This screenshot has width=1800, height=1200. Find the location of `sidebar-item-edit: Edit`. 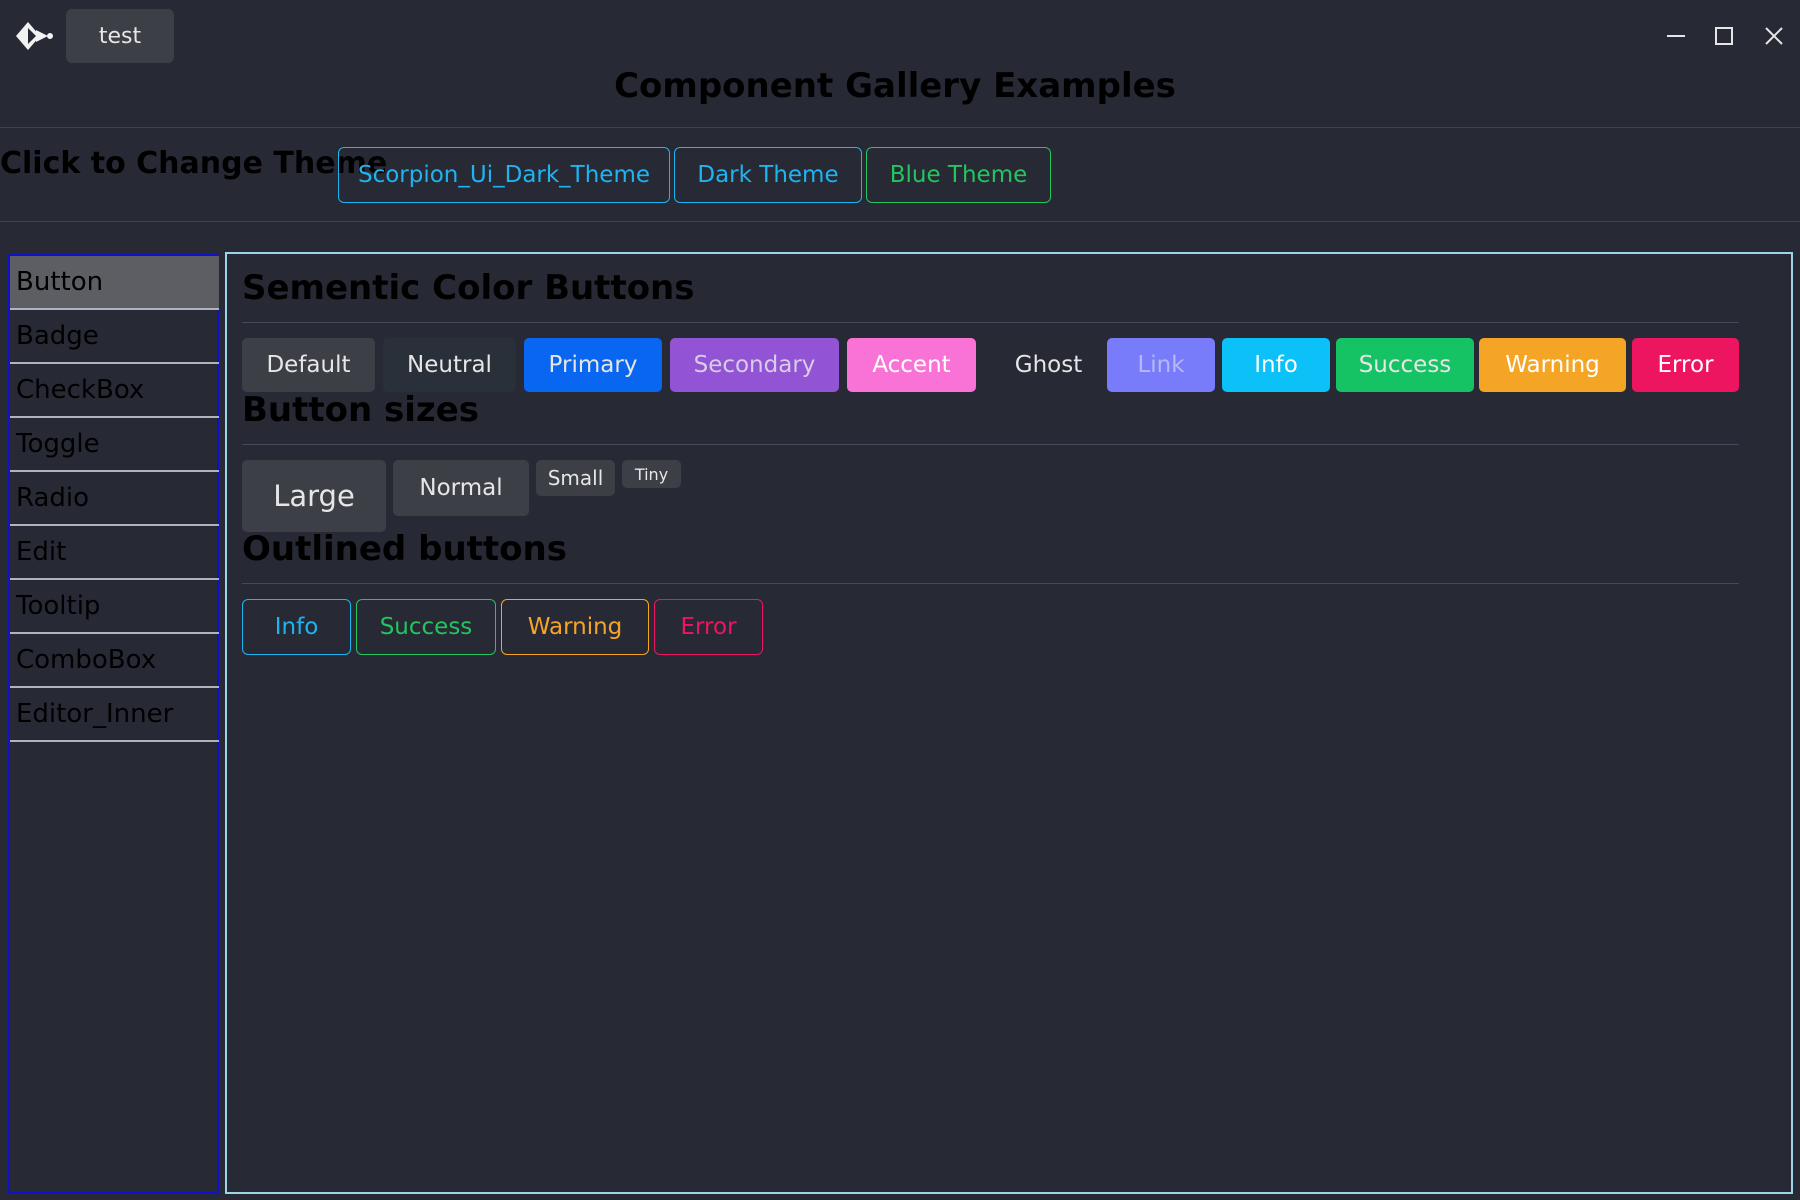

sidebar-item-edit: Edit is located at coordinates (114, 553).